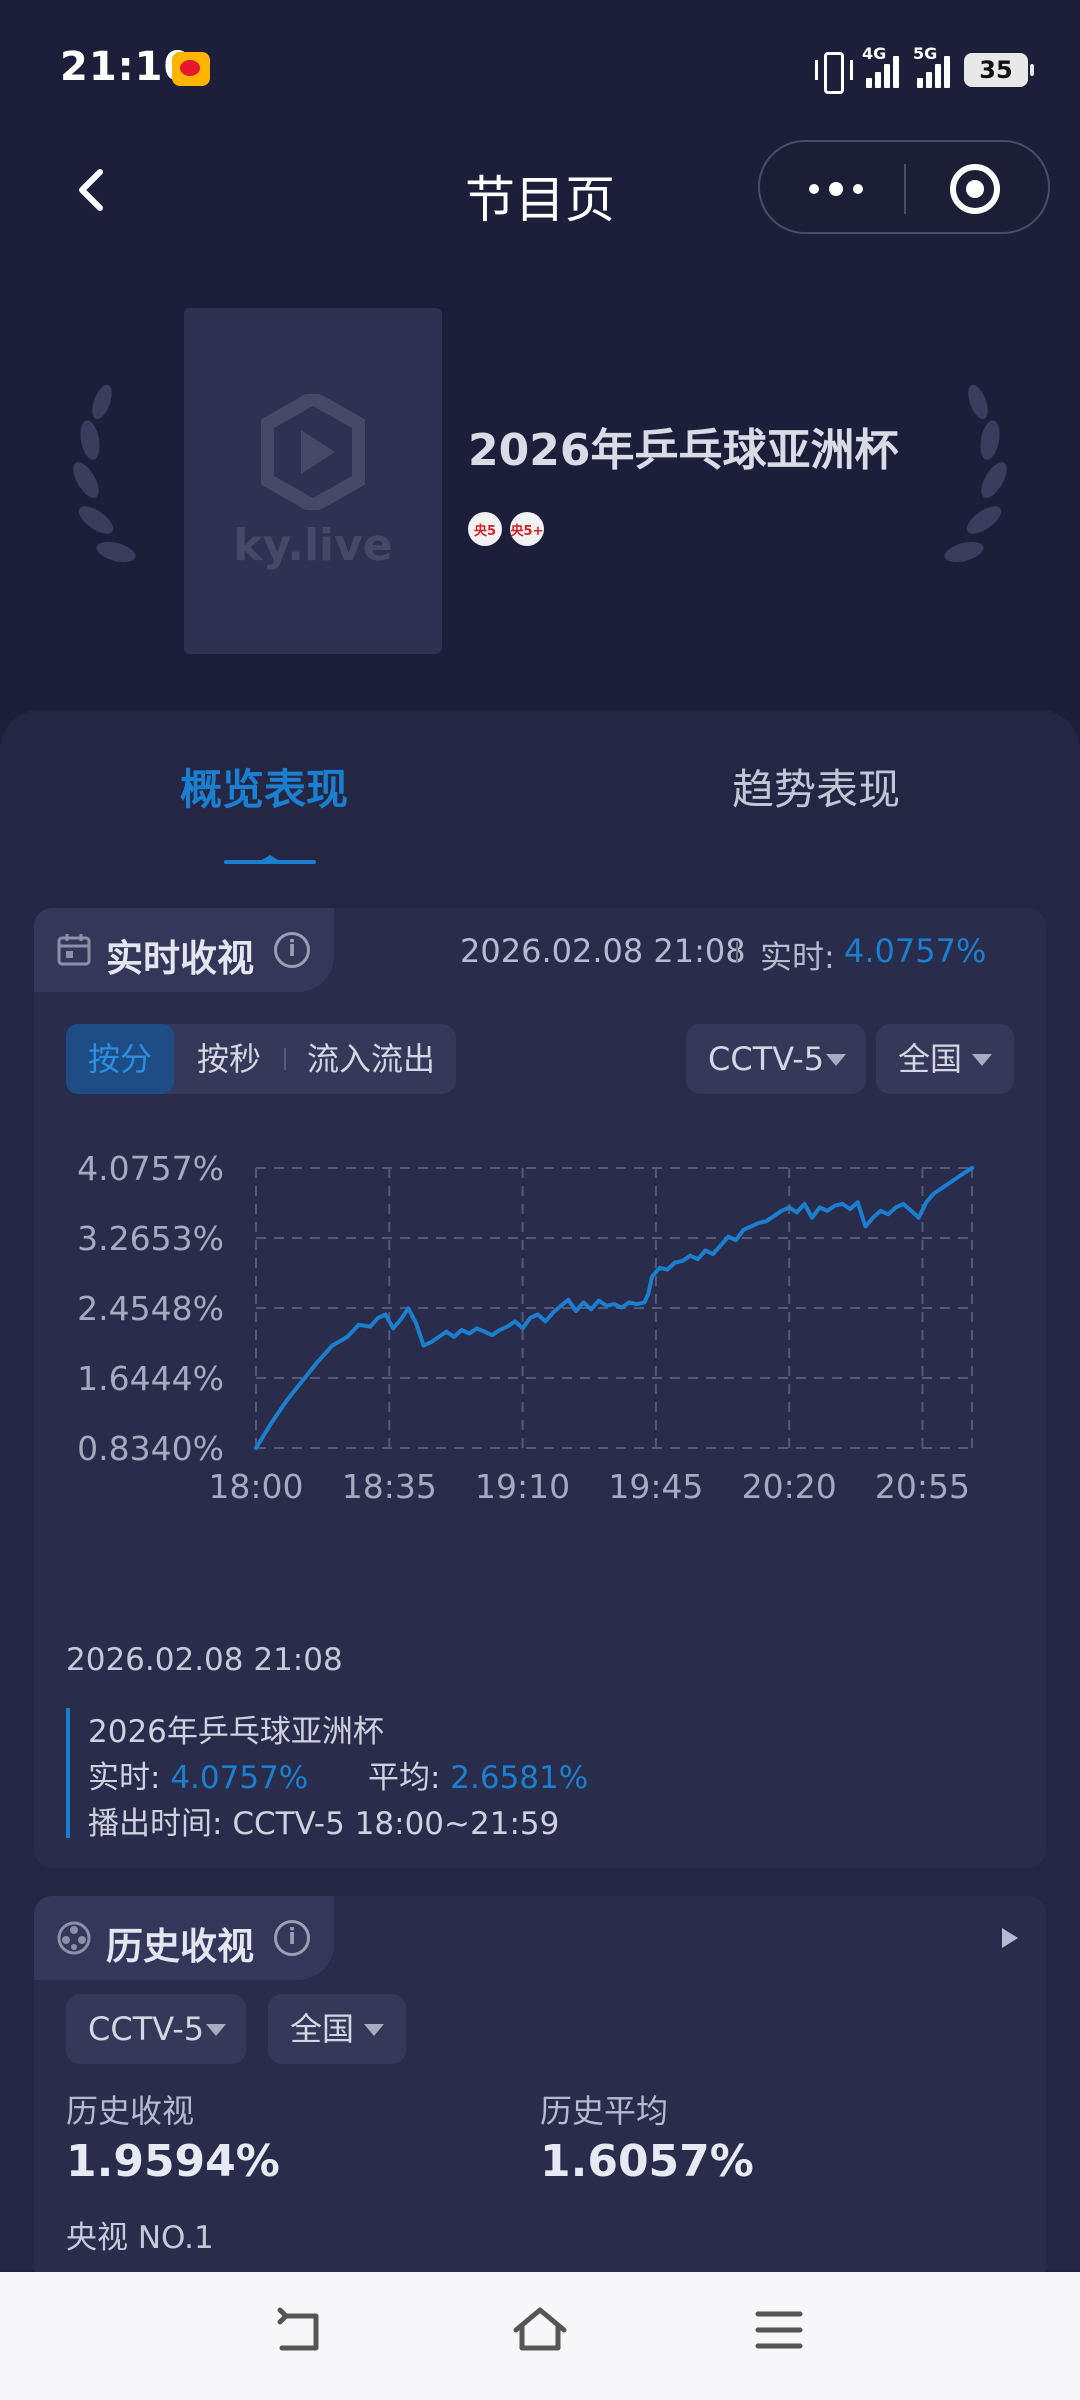  Describe the element at coordinates (204, 1660) in the screenshot. I see `chart-hover-date: 2026.02.08 21:08` at that location.